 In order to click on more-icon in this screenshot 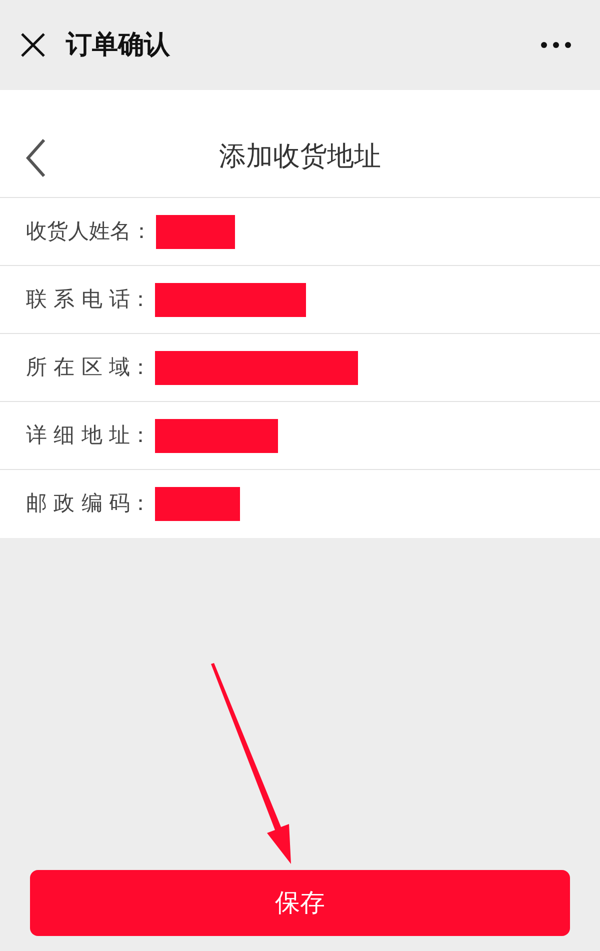, I will do `click(556, 45)`.